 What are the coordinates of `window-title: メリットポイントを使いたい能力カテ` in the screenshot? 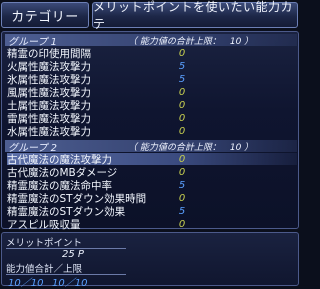 It's located at (195, 15).